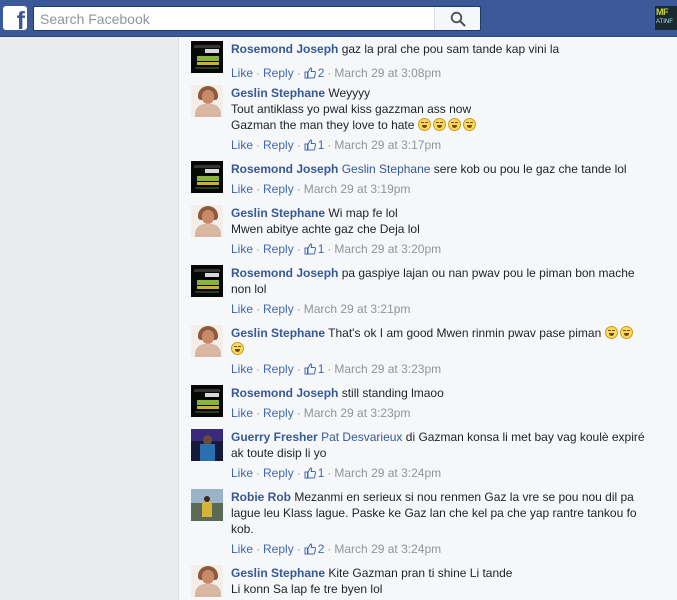 This screenshot has width=677, height=600. I want to click on comment-body: Rosemond Joseph still standing lmaoo, so click(441, 393).